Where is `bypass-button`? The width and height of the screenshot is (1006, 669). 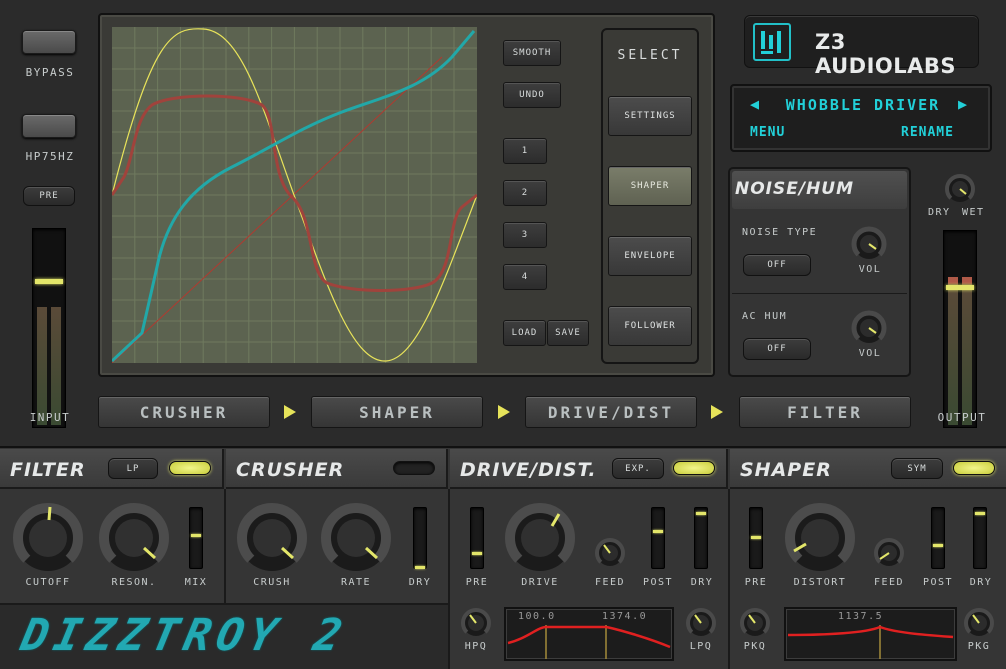
bypass-button is located at coordinates (49, 42).